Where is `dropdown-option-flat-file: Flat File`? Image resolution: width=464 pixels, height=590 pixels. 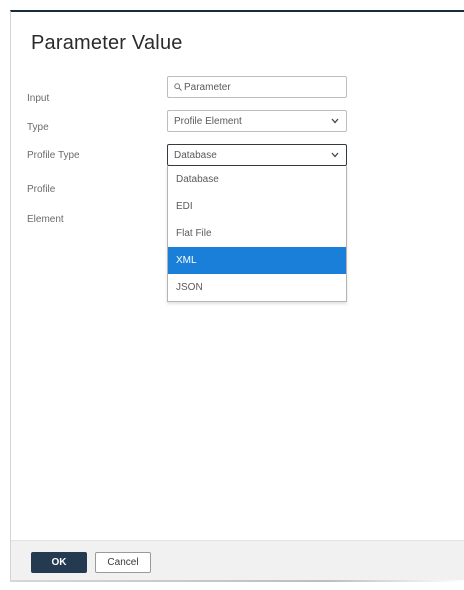 dropdown-option-flat-file: Flat File is located at coordinates (257, 233).